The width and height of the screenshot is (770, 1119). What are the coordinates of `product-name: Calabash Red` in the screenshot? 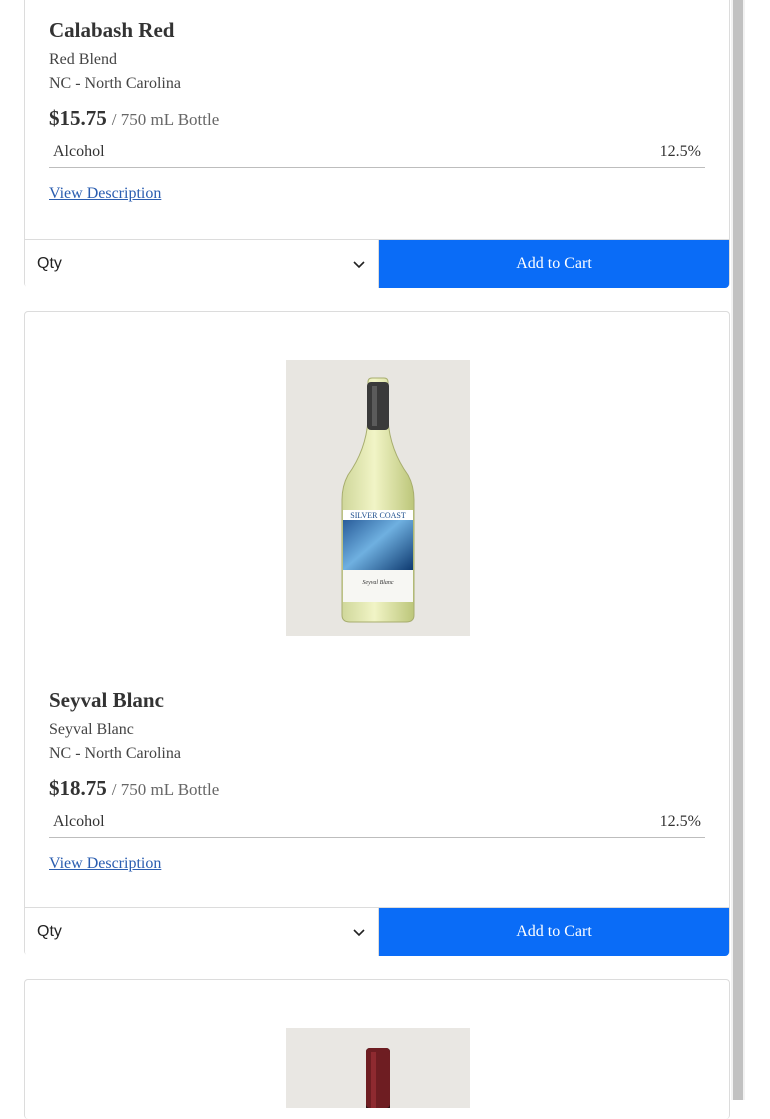 It's located at (112, 30).